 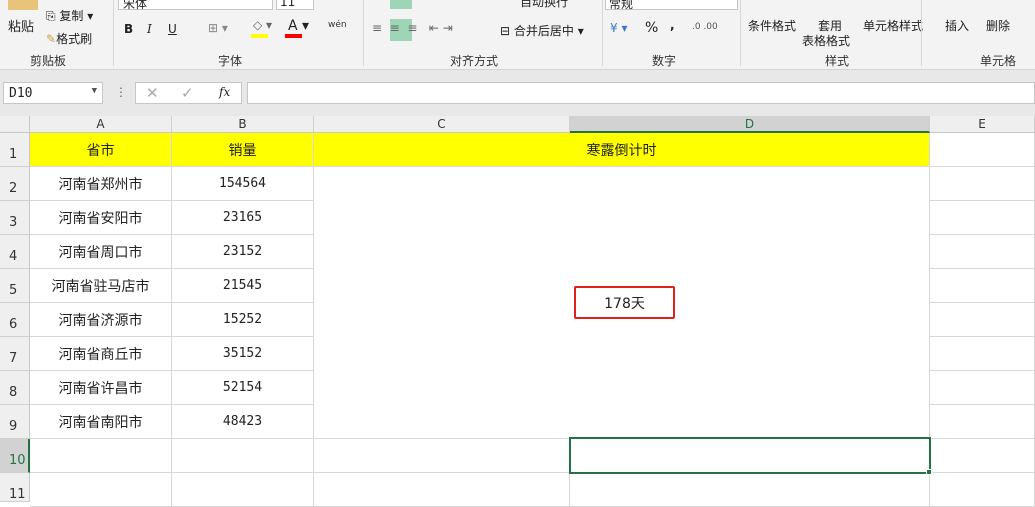 I want to click on delete-button: 删除, so click(x=998, y=25).